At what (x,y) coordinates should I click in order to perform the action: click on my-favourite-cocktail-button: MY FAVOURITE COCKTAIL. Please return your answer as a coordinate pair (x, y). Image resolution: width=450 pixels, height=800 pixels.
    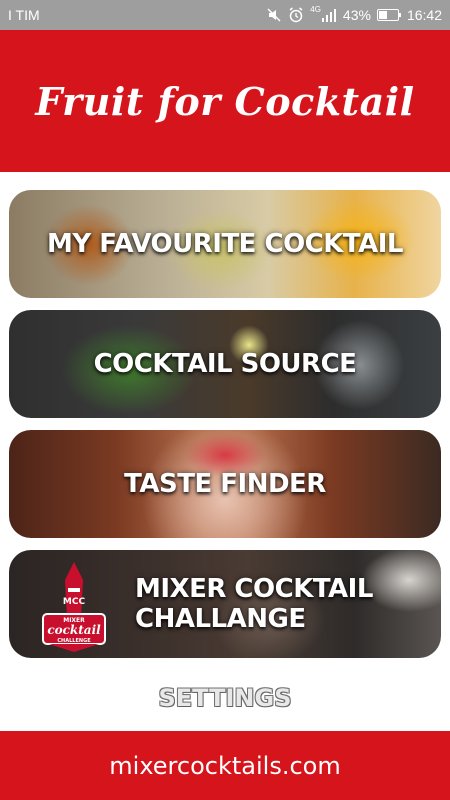
    Looking at the image, I should click on (225, 244).